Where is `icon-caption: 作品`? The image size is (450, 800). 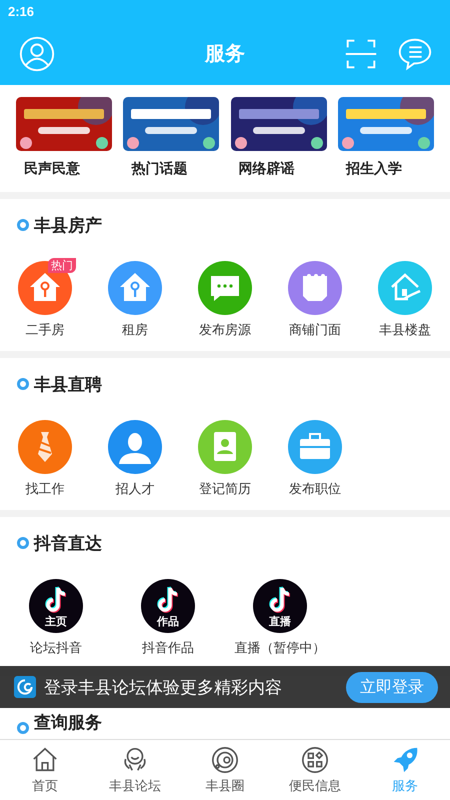
icon-caption: 作品 is located at coordinates (168, 621).